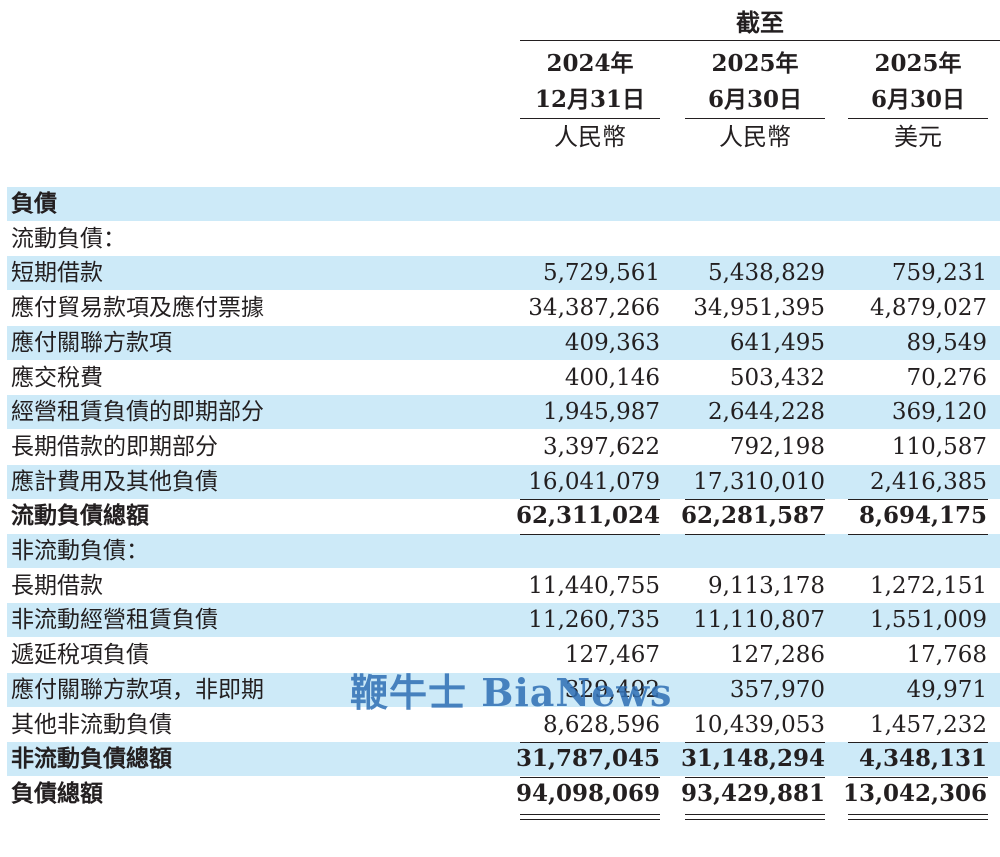 The width and height of the screenshot is (1000, 857). I want to click on row-value: 3,397,622, so click(601, 446).